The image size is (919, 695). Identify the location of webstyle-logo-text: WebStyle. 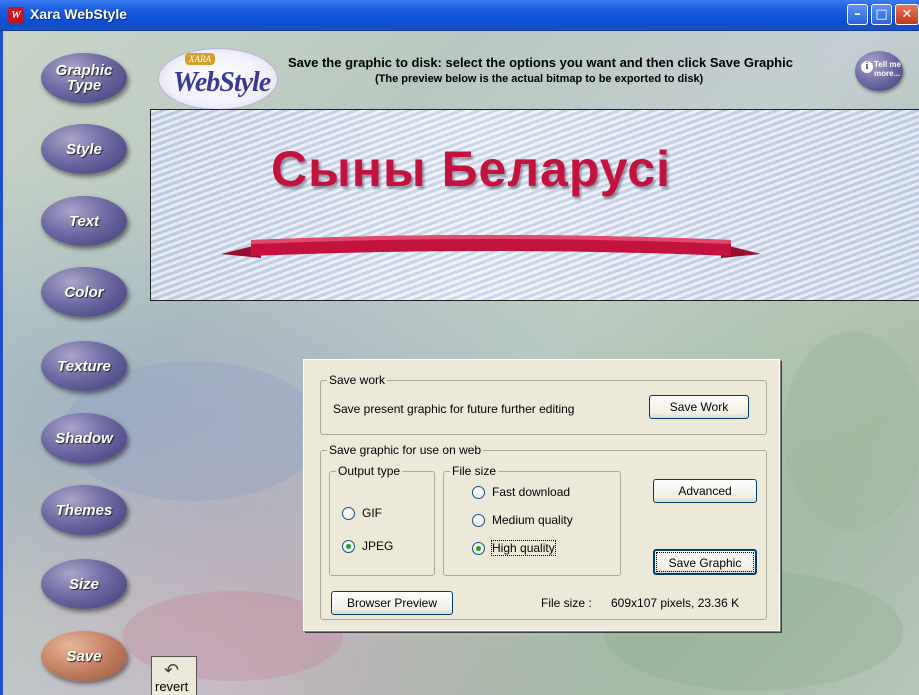
(222, 82).